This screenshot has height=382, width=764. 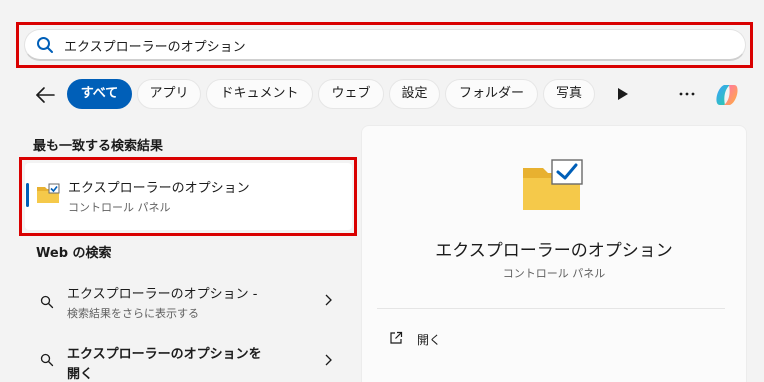 I want to click on filter-chip-all: すべて, so click(x=99, y=94).